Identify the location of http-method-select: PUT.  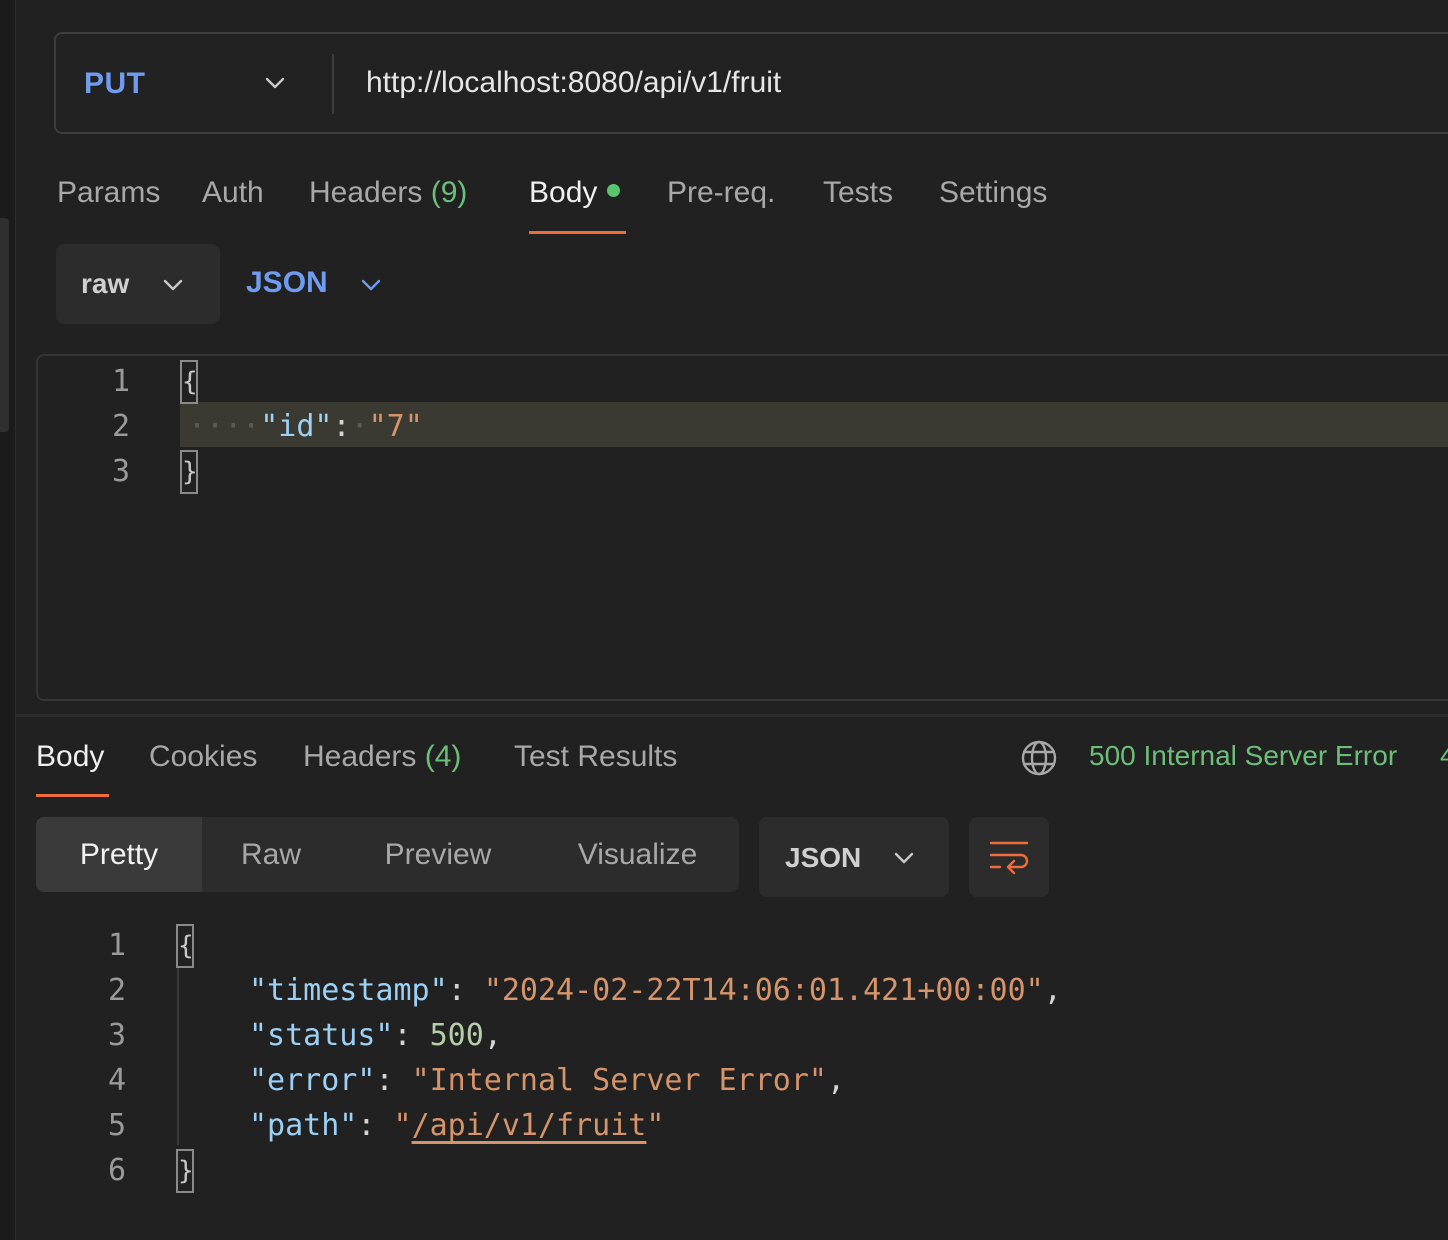
(115, 84).